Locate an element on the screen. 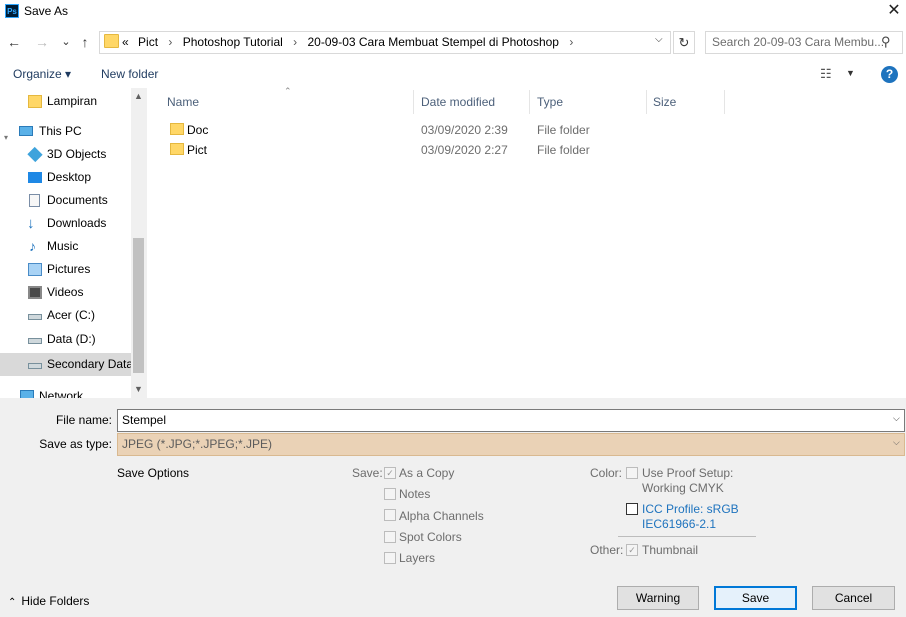 The width and height of the screenshot is (906, 617). hide-folders-button: ⌃ Hide Folders is located at coordinates (48, 601).